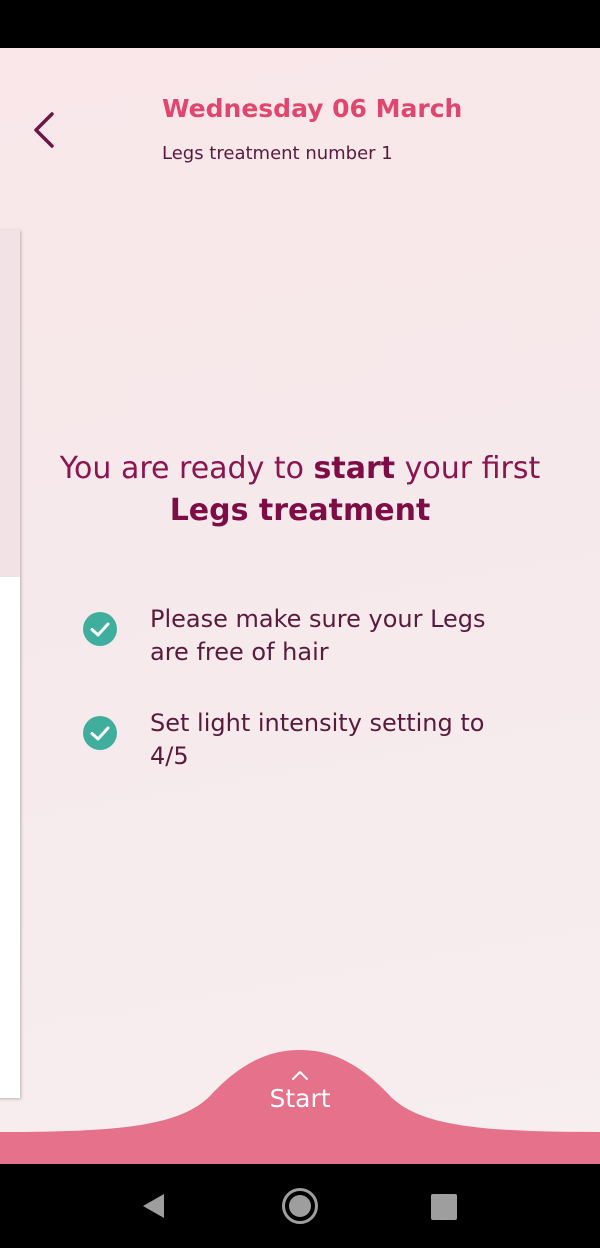  Describe the element at coordinates (317, 739) in the screenshot. I see `checklist-text: Set light intensity setting to 4/5` at that location.